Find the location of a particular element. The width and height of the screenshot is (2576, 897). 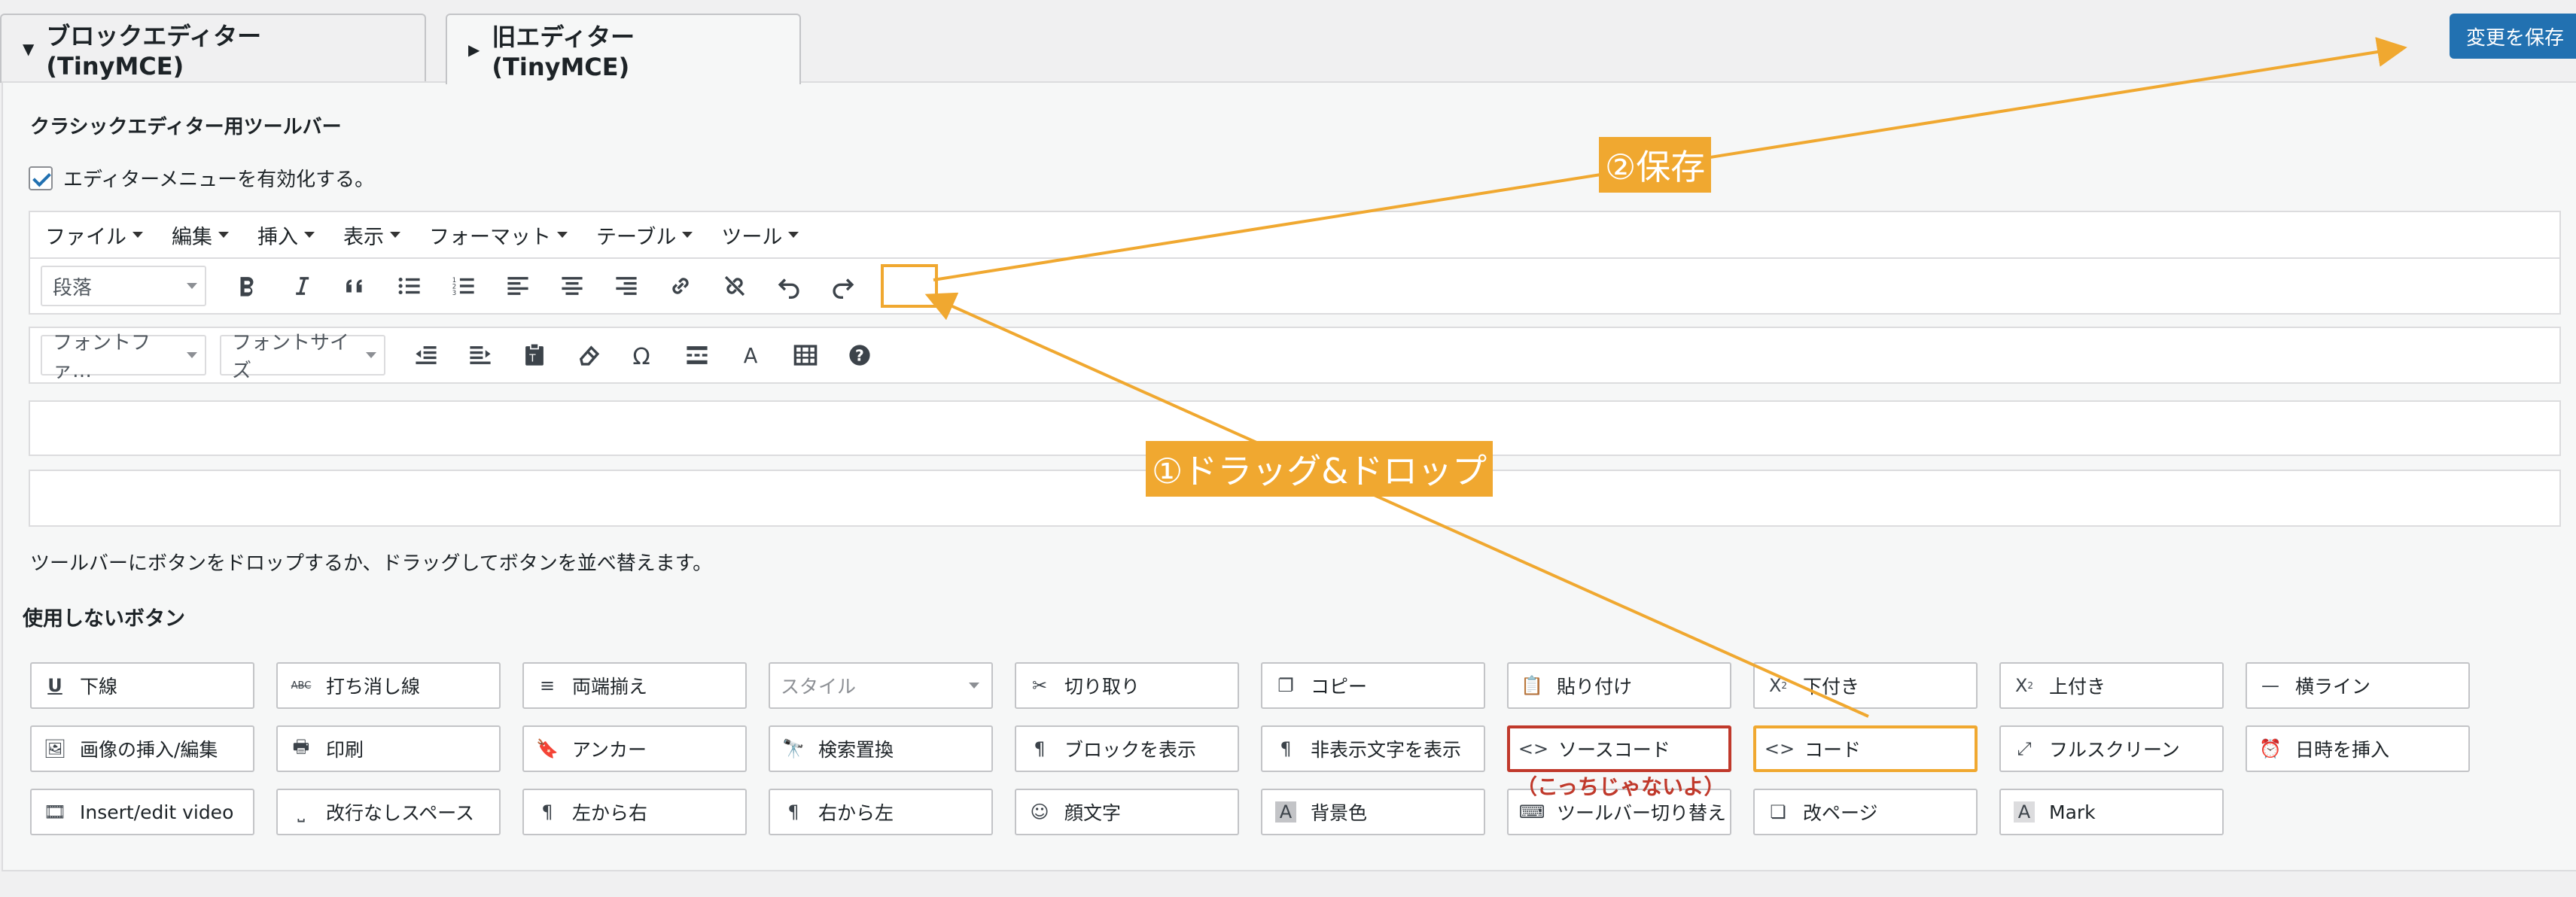

unused-button-horizontal-line: — 横ライン is located at coordinates (2358, 686).